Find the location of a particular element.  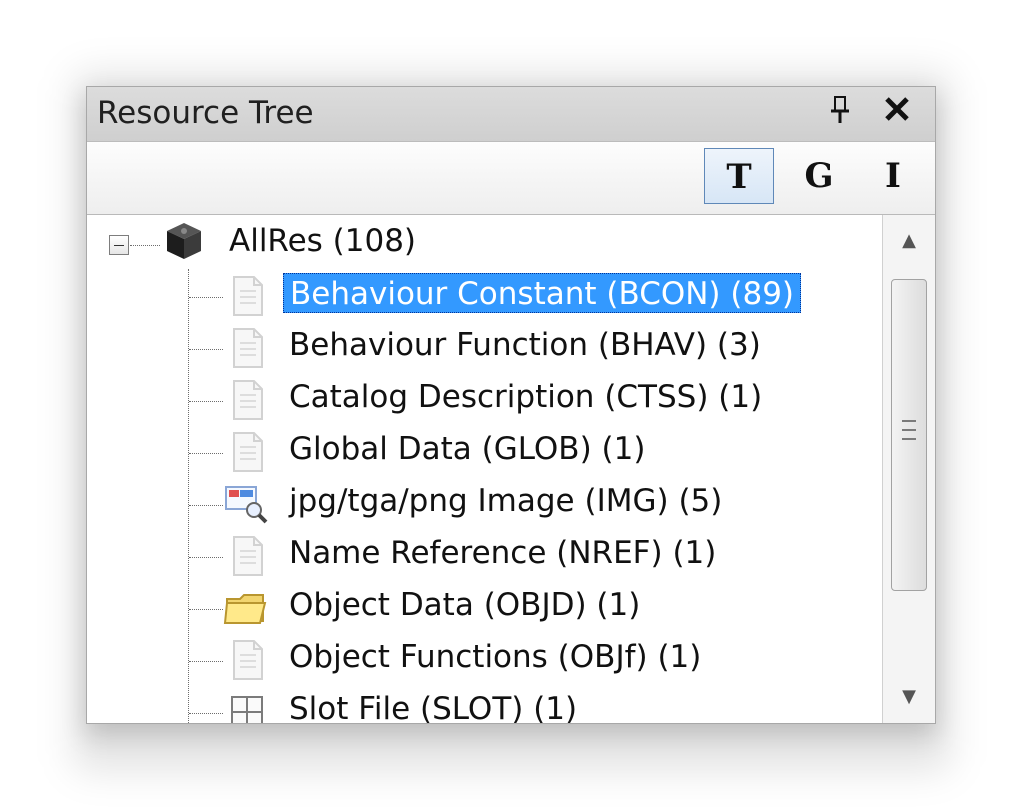

scroll-thumb is located at coordinates (909, 435).